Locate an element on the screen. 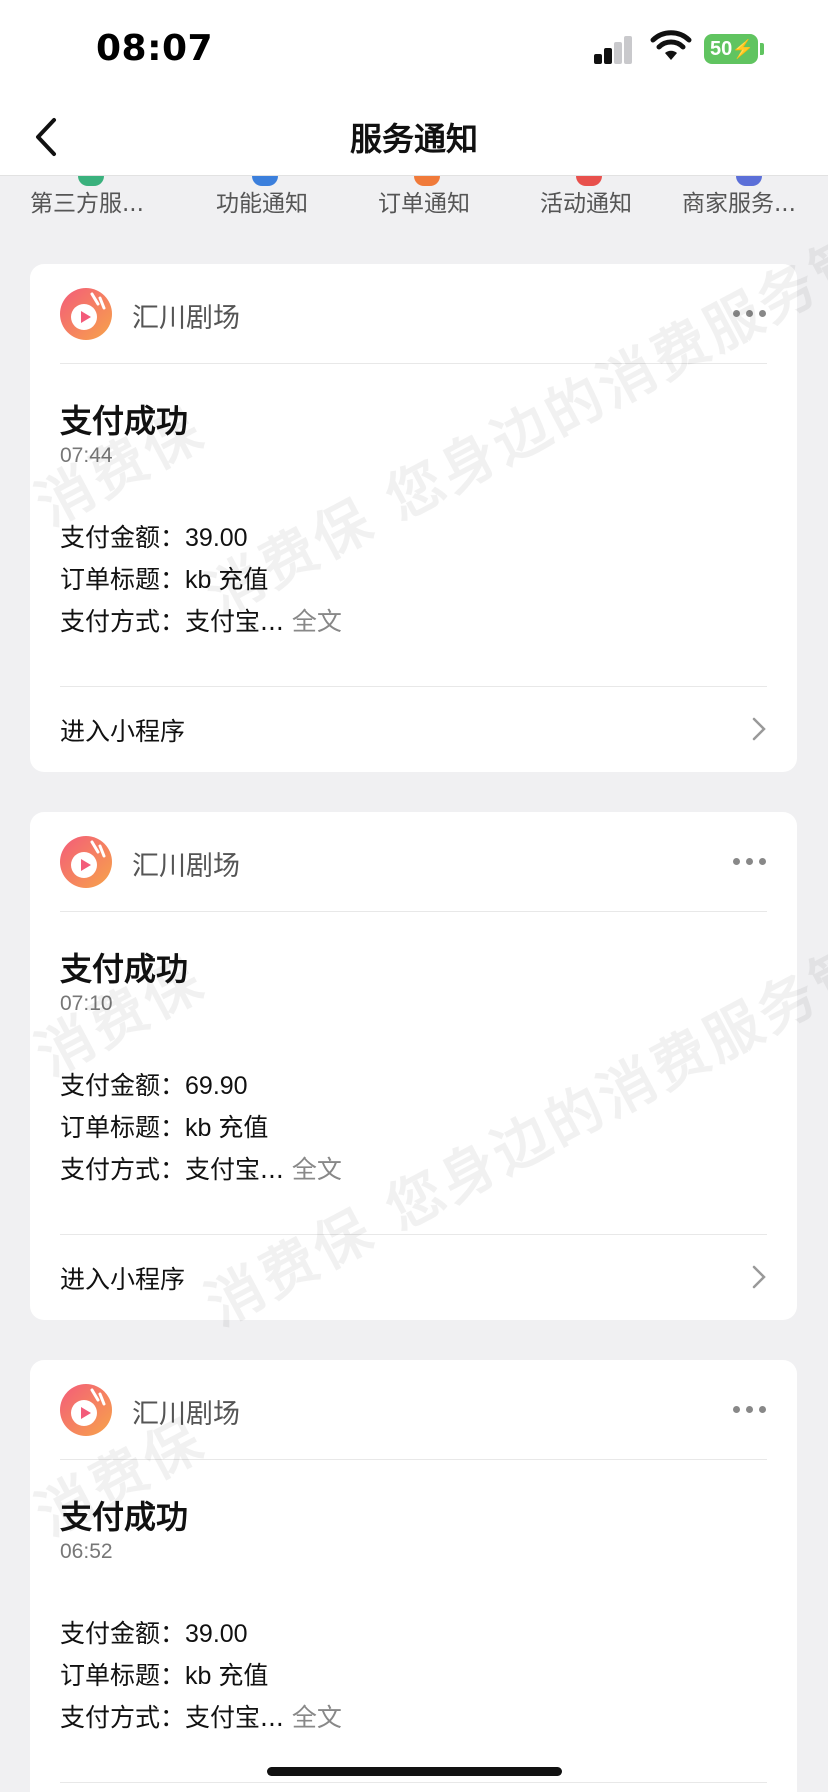 The image size is (828, 1792). category-order: 订单通知 is located at coordinates (424, 197).